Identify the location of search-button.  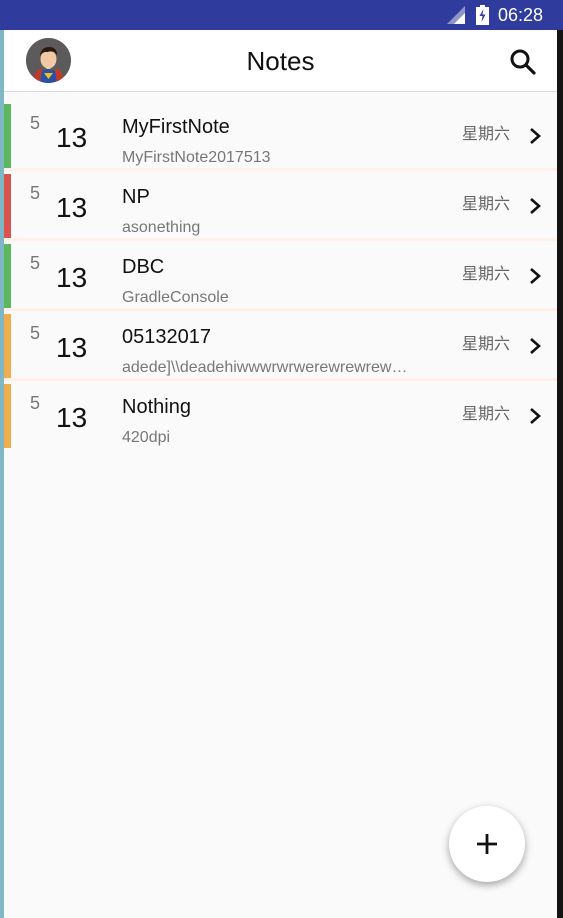
(523, 62).